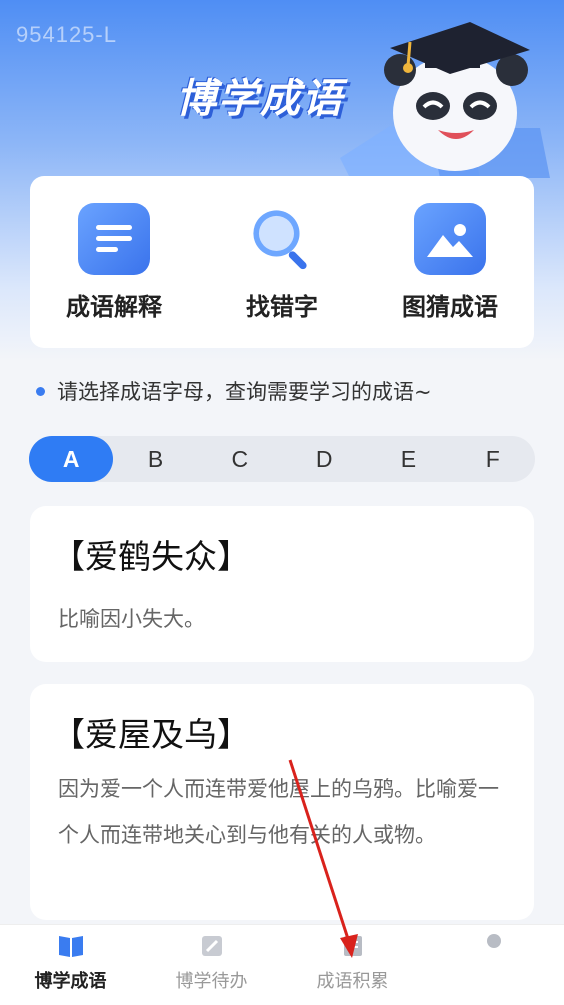 This screenshot has width=564, height=1005. Describe the element at coordinates (151, 734) in the screenshot. I see `idiom-title: 【爱屋及乌】` at that location.